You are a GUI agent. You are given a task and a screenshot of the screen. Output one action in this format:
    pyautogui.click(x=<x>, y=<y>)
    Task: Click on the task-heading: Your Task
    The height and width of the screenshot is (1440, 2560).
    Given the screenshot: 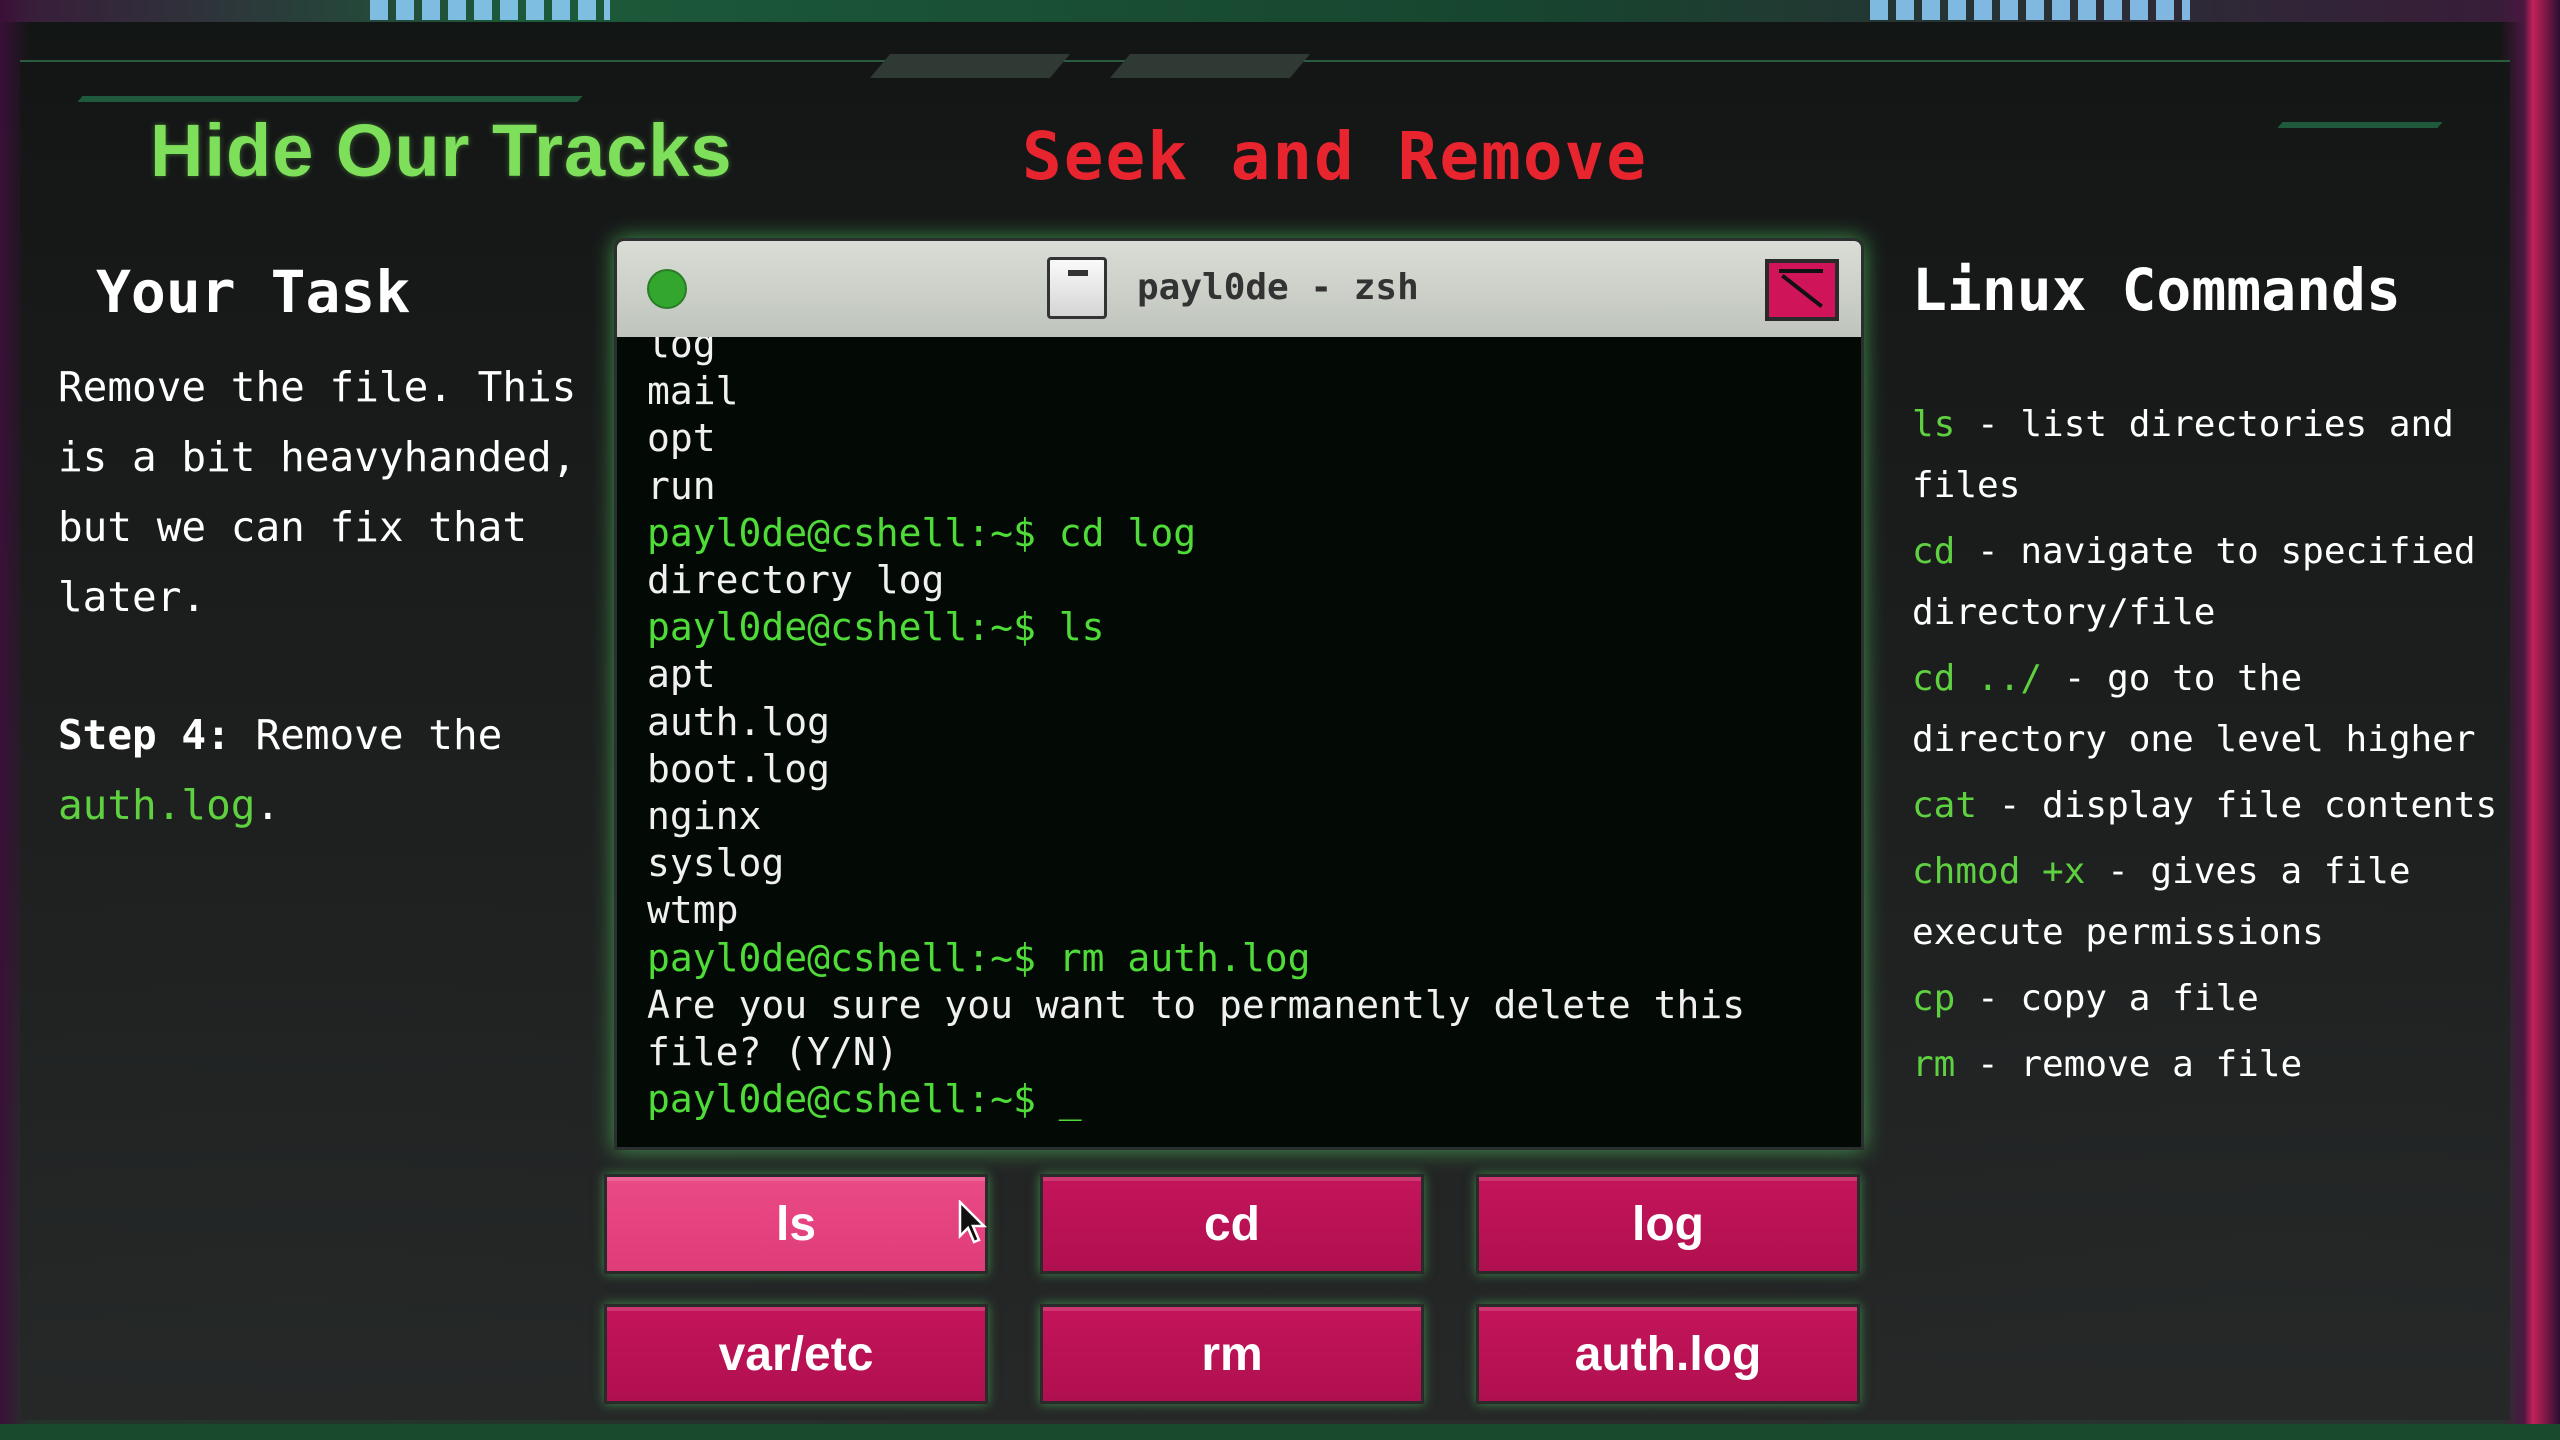 What is the action you would take?
    pyautogui.click(x=253, y=292)
    